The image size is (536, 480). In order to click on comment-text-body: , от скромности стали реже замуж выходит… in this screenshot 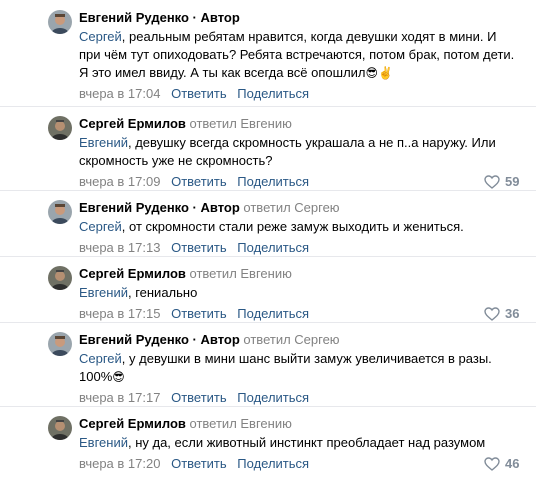, I will do `click(292, 226)`.